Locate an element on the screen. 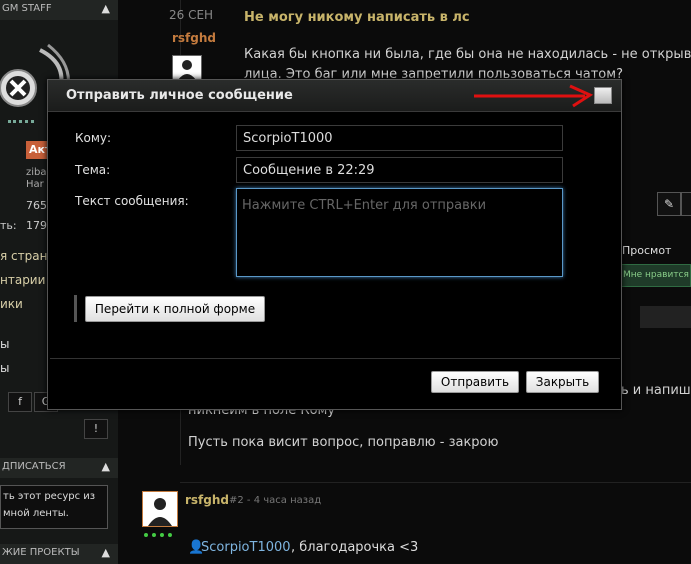  subject-label: Тема: is located at coordinates (93, 170).